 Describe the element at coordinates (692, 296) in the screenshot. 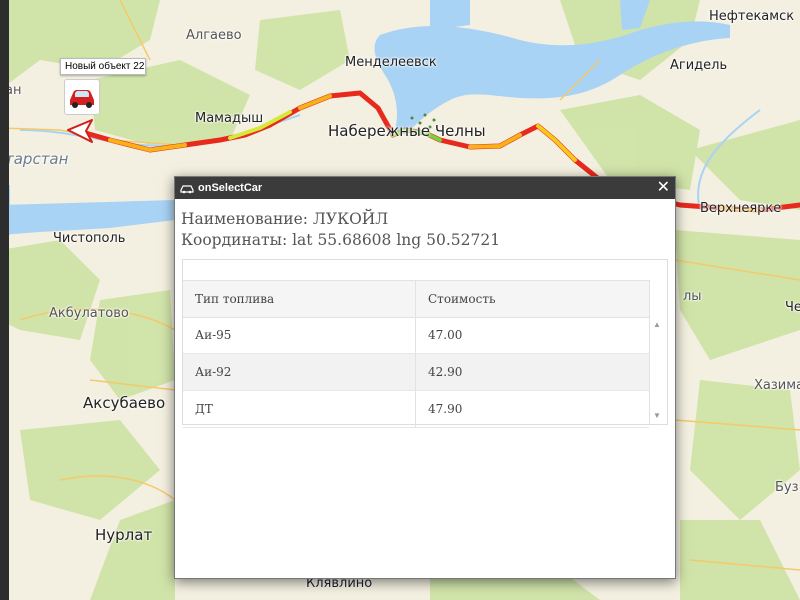

I see `place-label: лы` at that location.